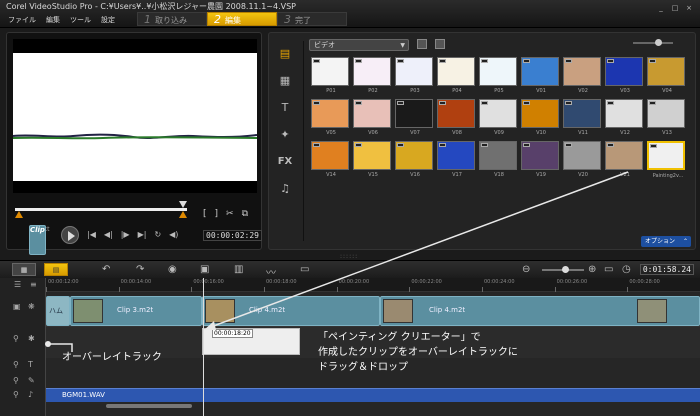  Describe the element at coordinates (16, 364) in the screenshot. I see `title-track-icon: ⚲` at that location.